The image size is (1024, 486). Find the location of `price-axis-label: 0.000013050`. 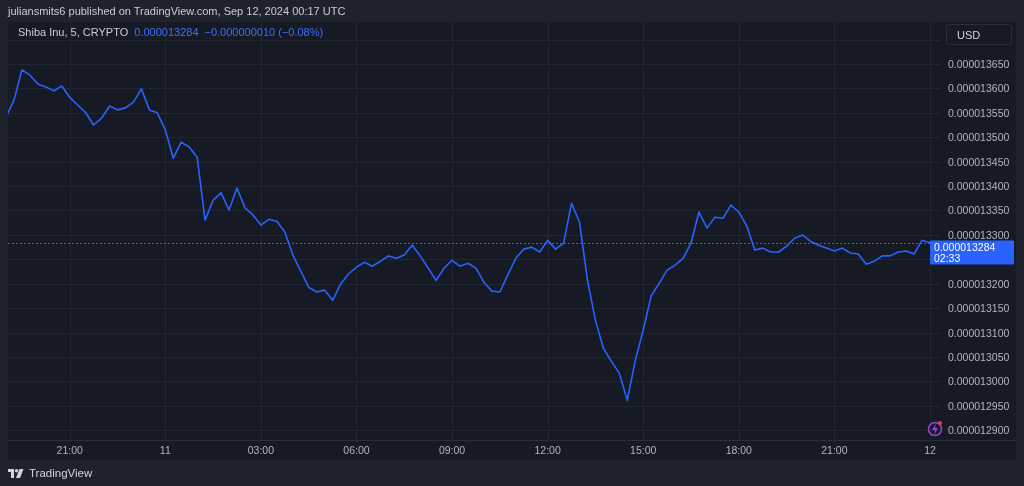

price-axis-label: 0.000013050 is located at coordinates (979, 357).